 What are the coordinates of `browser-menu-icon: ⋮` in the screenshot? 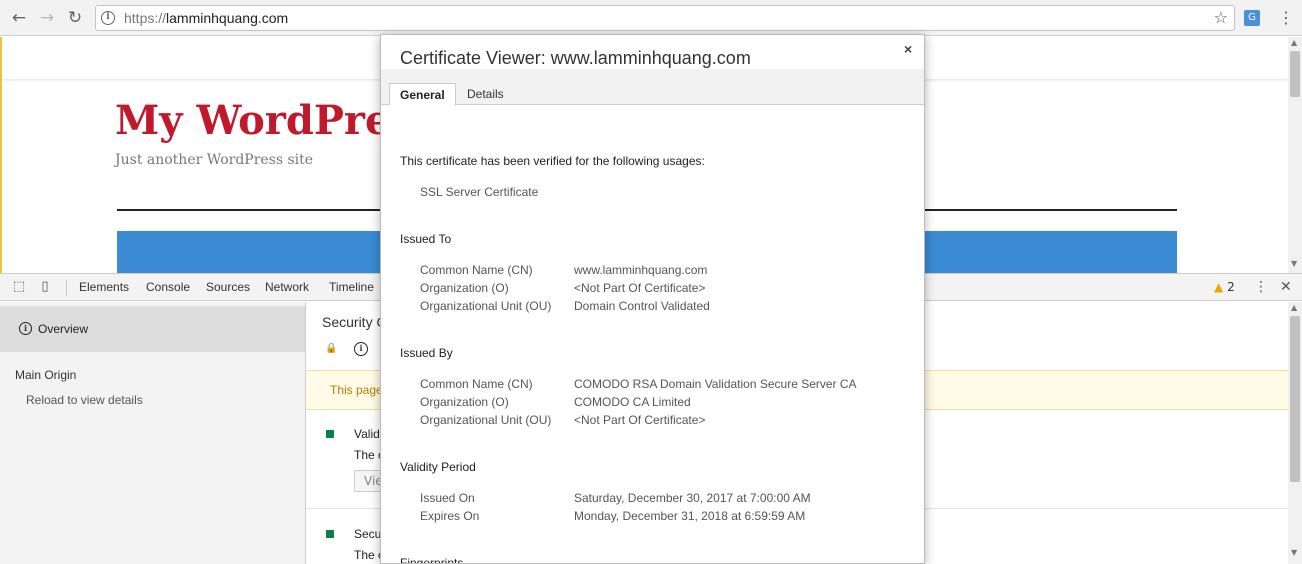 It's located at (1286, 18).